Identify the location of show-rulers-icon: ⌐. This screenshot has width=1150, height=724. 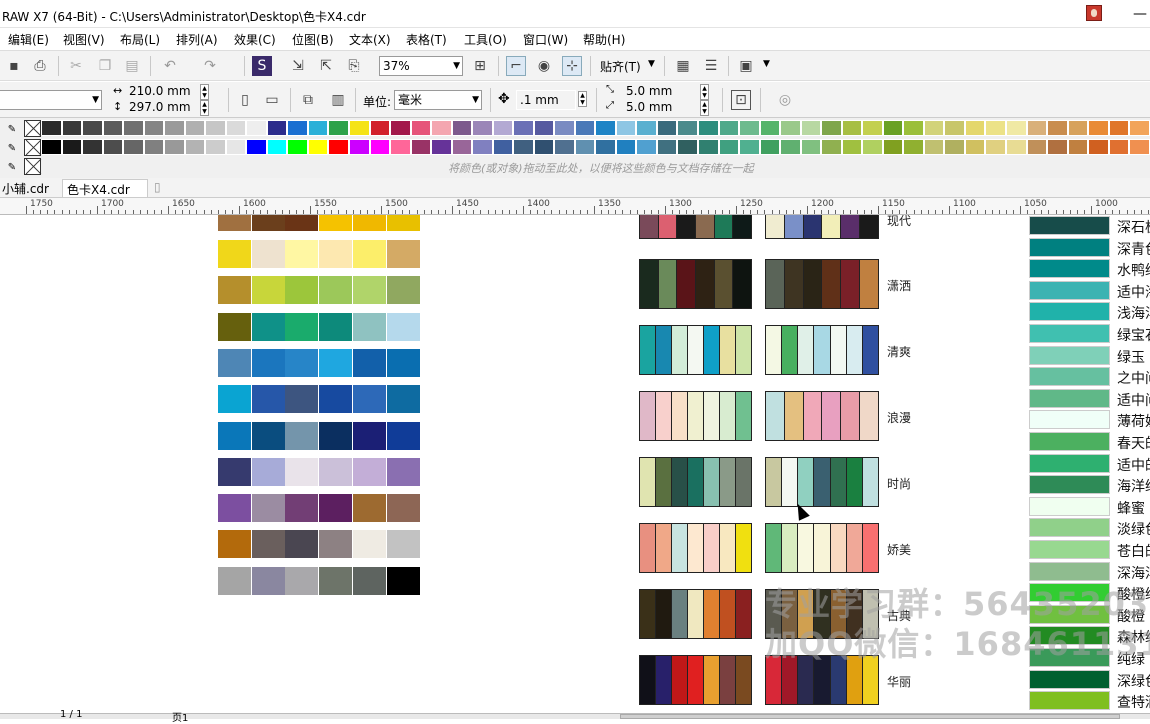
(516, 66).